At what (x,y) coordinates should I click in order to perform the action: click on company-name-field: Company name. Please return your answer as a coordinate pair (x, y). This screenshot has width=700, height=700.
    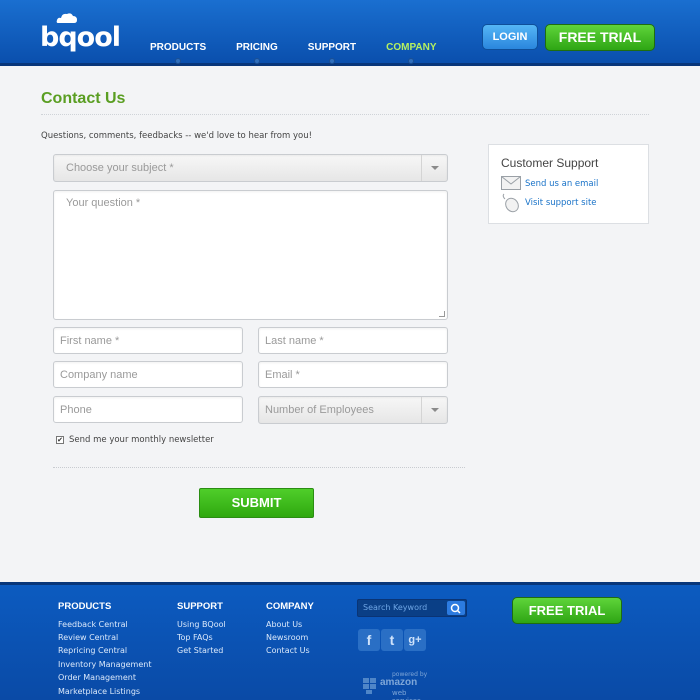
    Looking at the image, I should click on (148, 374).